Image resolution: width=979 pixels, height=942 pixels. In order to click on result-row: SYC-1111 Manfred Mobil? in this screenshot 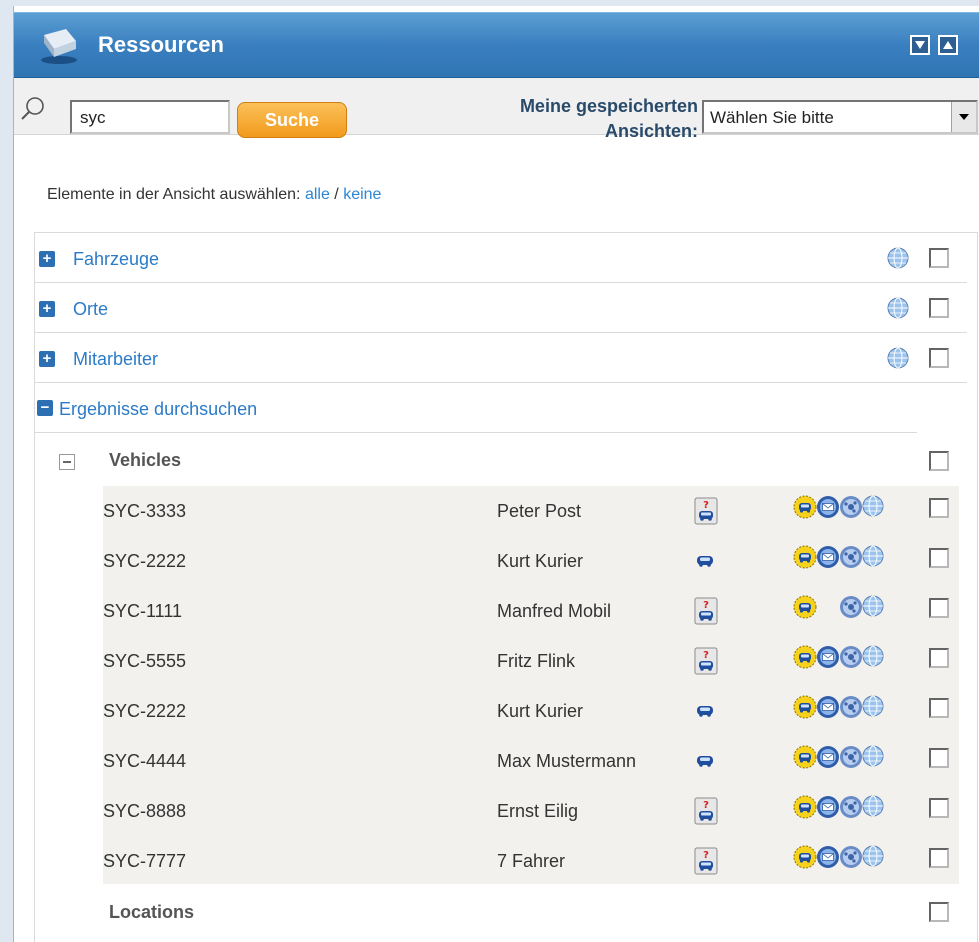, I will do `click(531, 611)`.